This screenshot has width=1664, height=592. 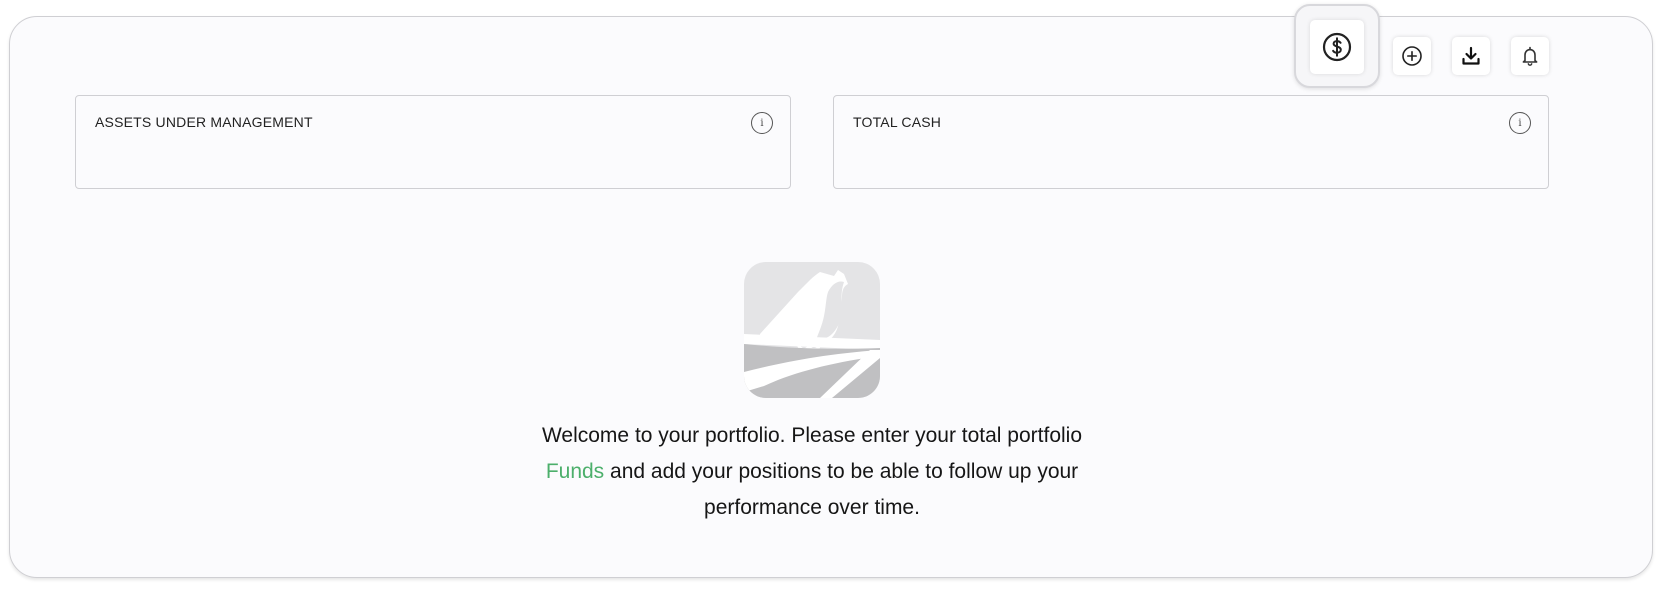 I want to click on assets-under-management-label: ASSETS UNDER MANAGEMENT, so click(x=204, y=122).